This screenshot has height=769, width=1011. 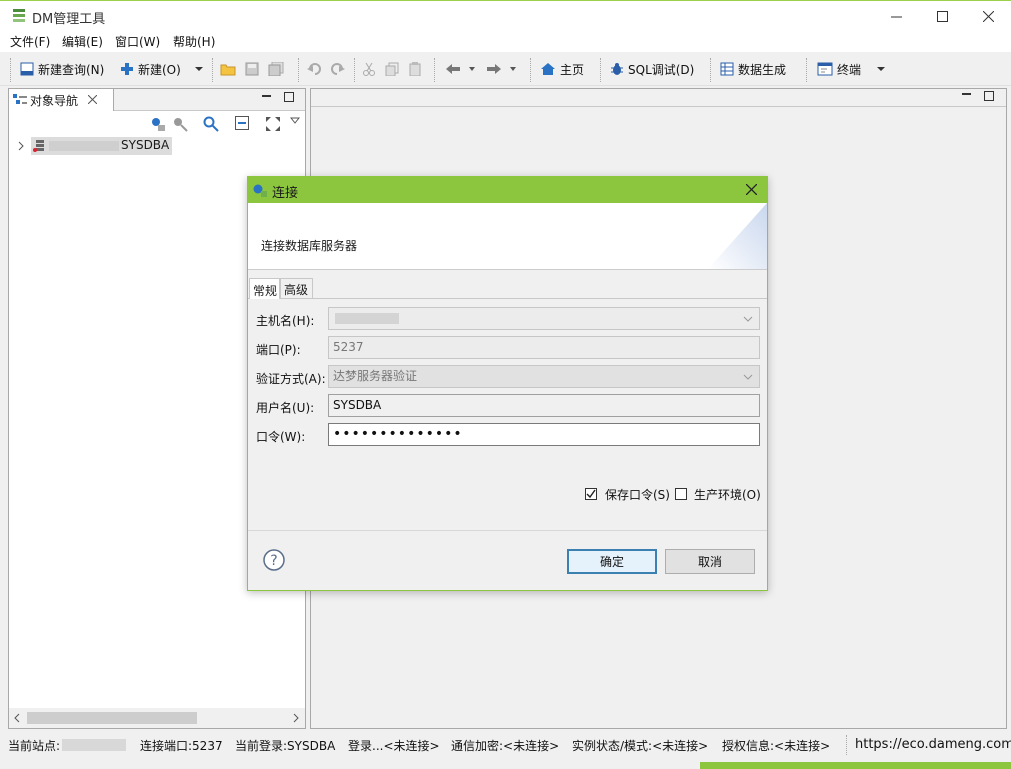 What do you see at coordinates (544, 318) in the screenshot?
I see `host-select` at bounding box center [544, 318].